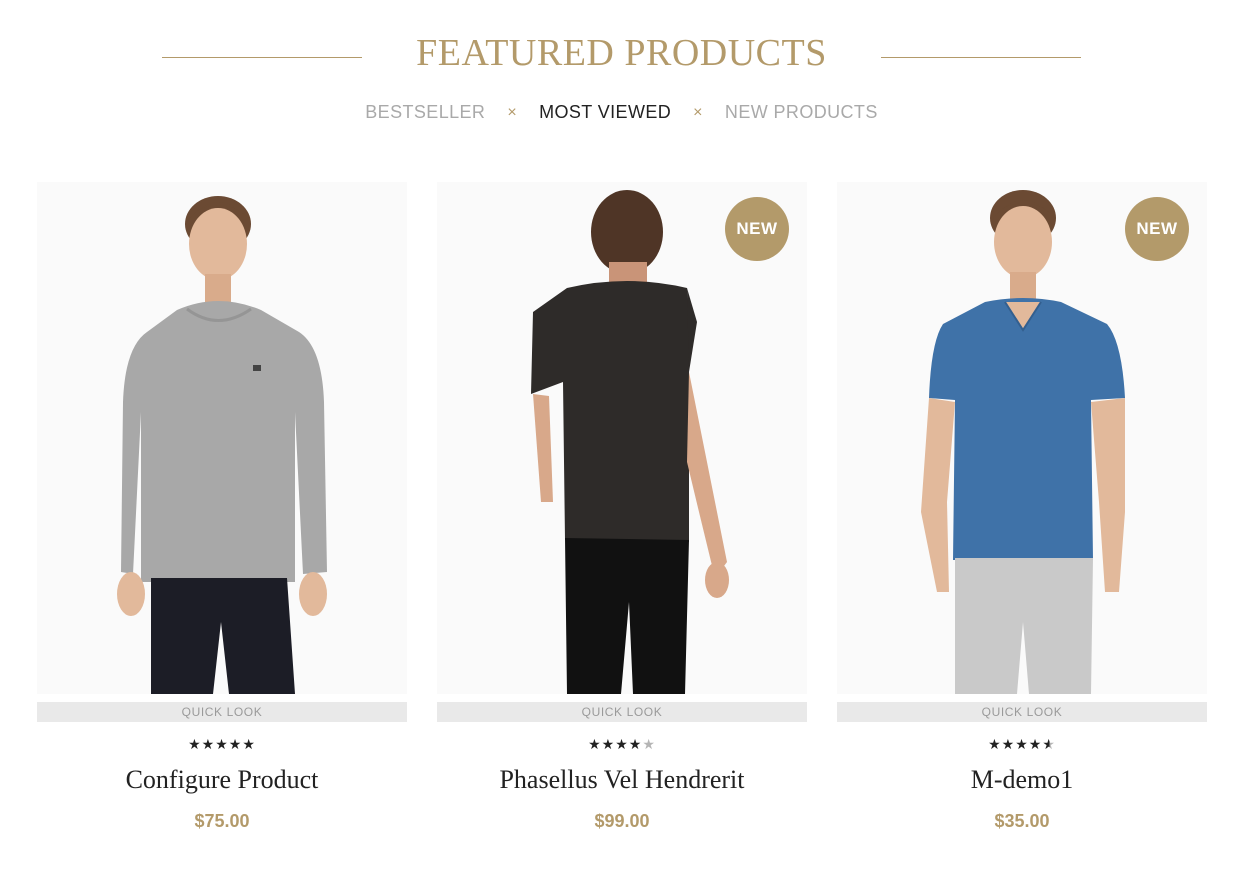 This screenshot has width=1243, height=869. Describe the element at coordinates (1049, 744) in the screenshot. I see `star-half-icon: ★` at that location.